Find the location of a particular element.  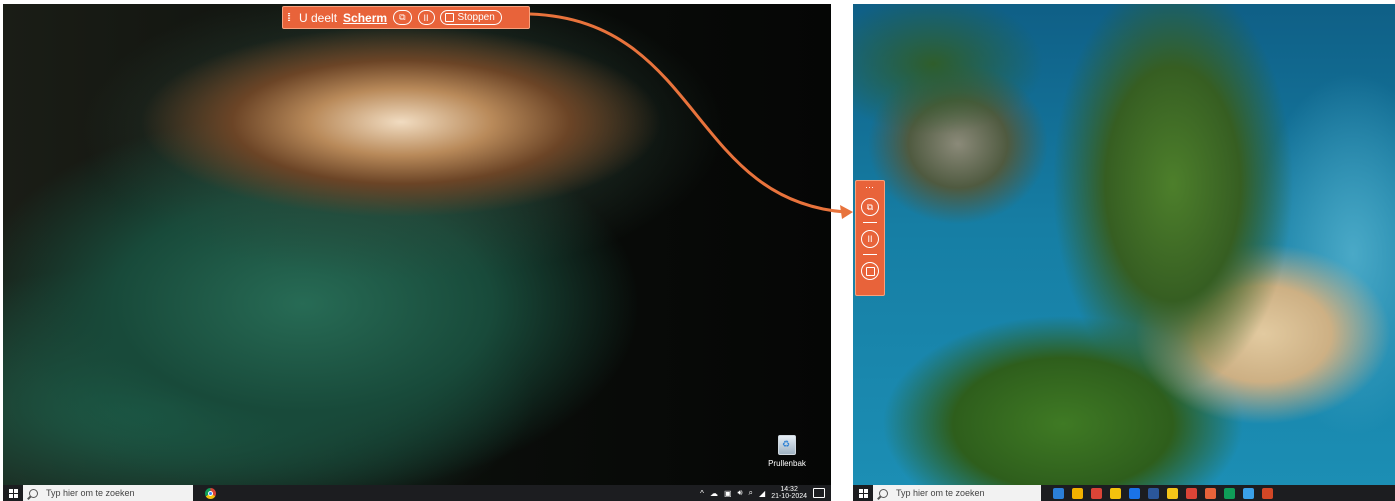

connector-arrow is located at coordinates (691, 115).